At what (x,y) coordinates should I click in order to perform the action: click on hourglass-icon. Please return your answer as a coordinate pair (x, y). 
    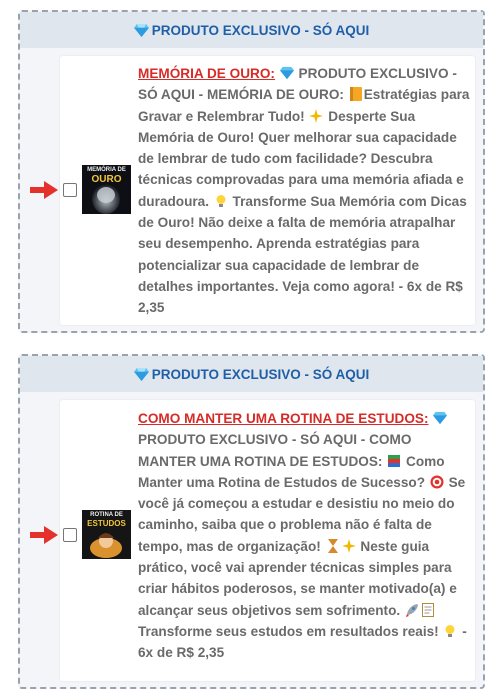
    Looking at the image, I should click on (332, 545).